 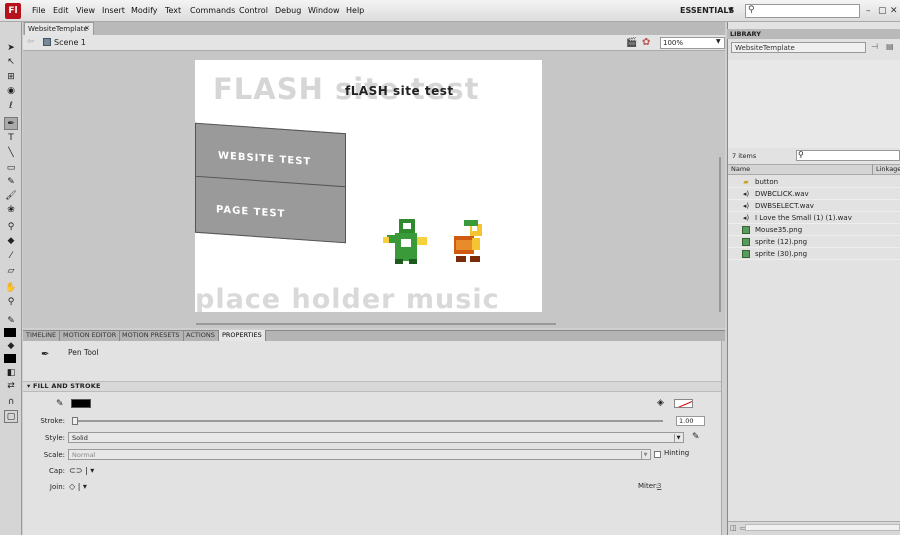 What do you see at coordinates (890, 46) in the screenshot?
I see `new-library-panel-icon: ▤` at bounding box center [890, 46].